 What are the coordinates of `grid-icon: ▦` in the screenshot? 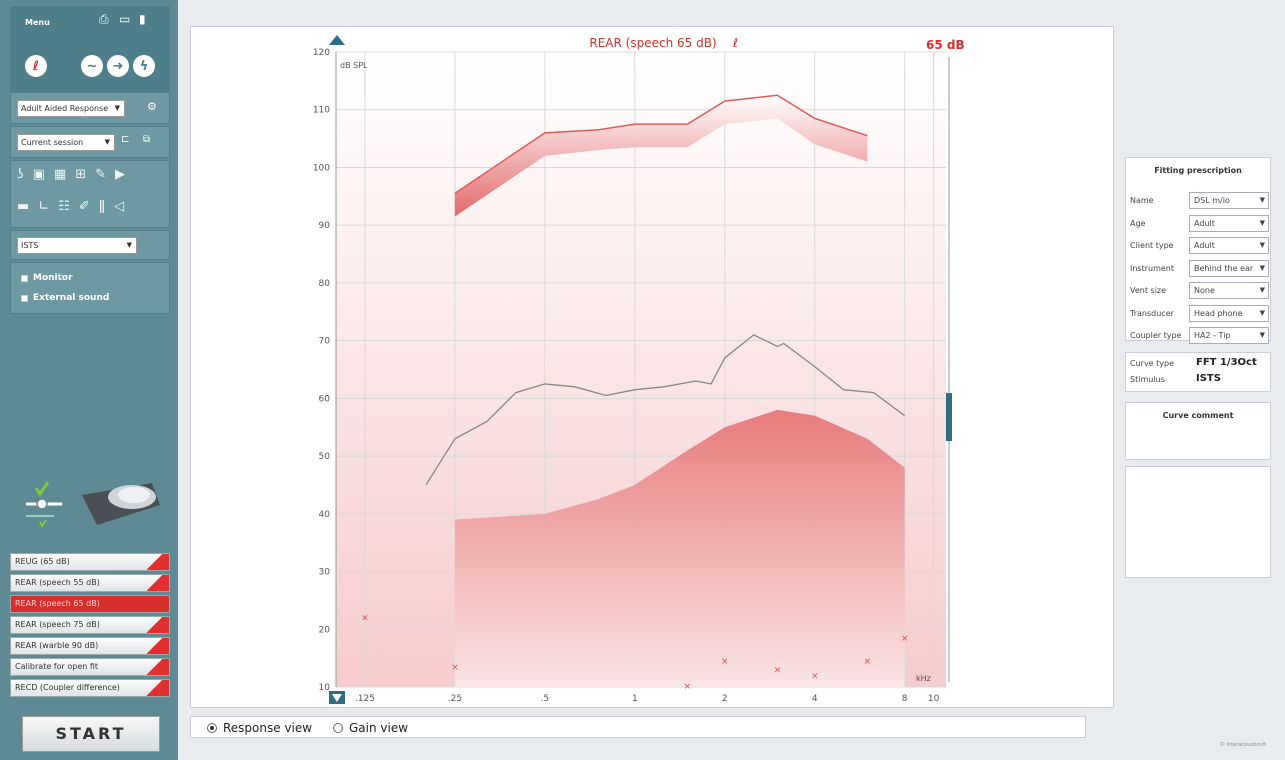 It's located at (60, 174).